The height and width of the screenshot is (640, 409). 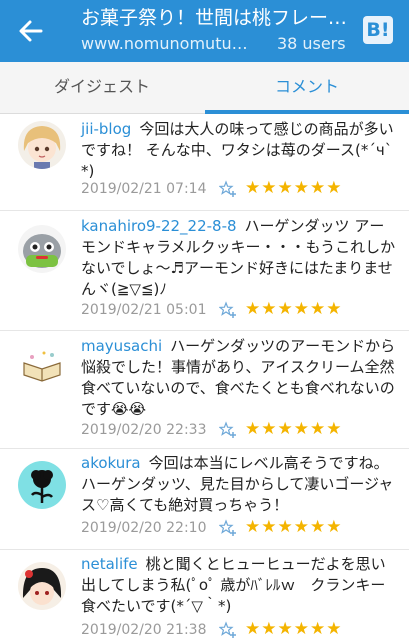 I want to click on comment-date: 2019/02/20 22:33, so click(x=144, y=430).